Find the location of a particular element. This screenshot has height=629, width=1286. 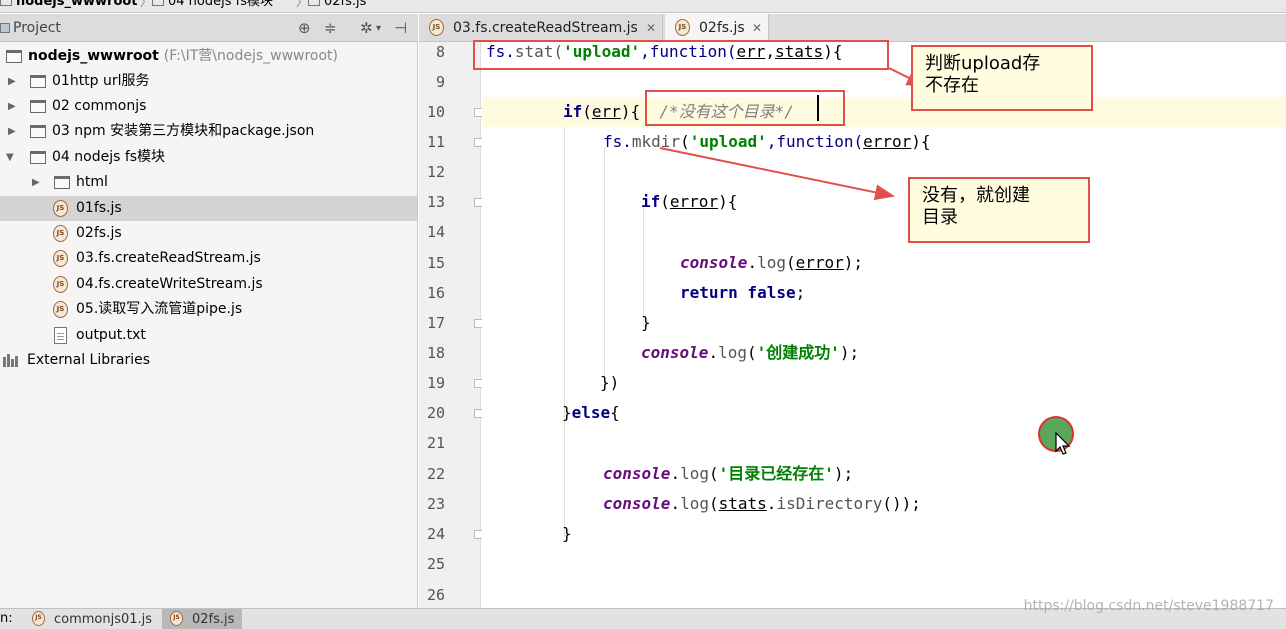

line-number: 25 is located at coordinates (435, 564).